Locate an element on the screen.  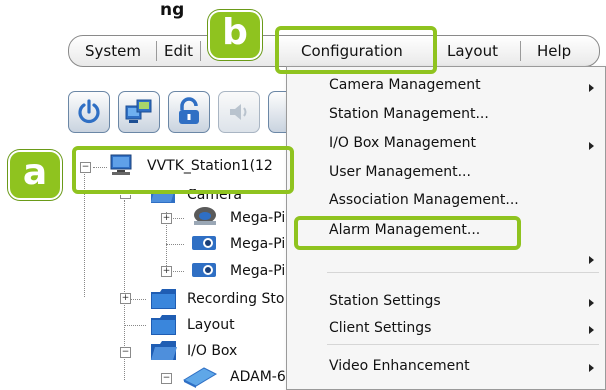
tree-layout: Layout is located at coordinates (211, 325).